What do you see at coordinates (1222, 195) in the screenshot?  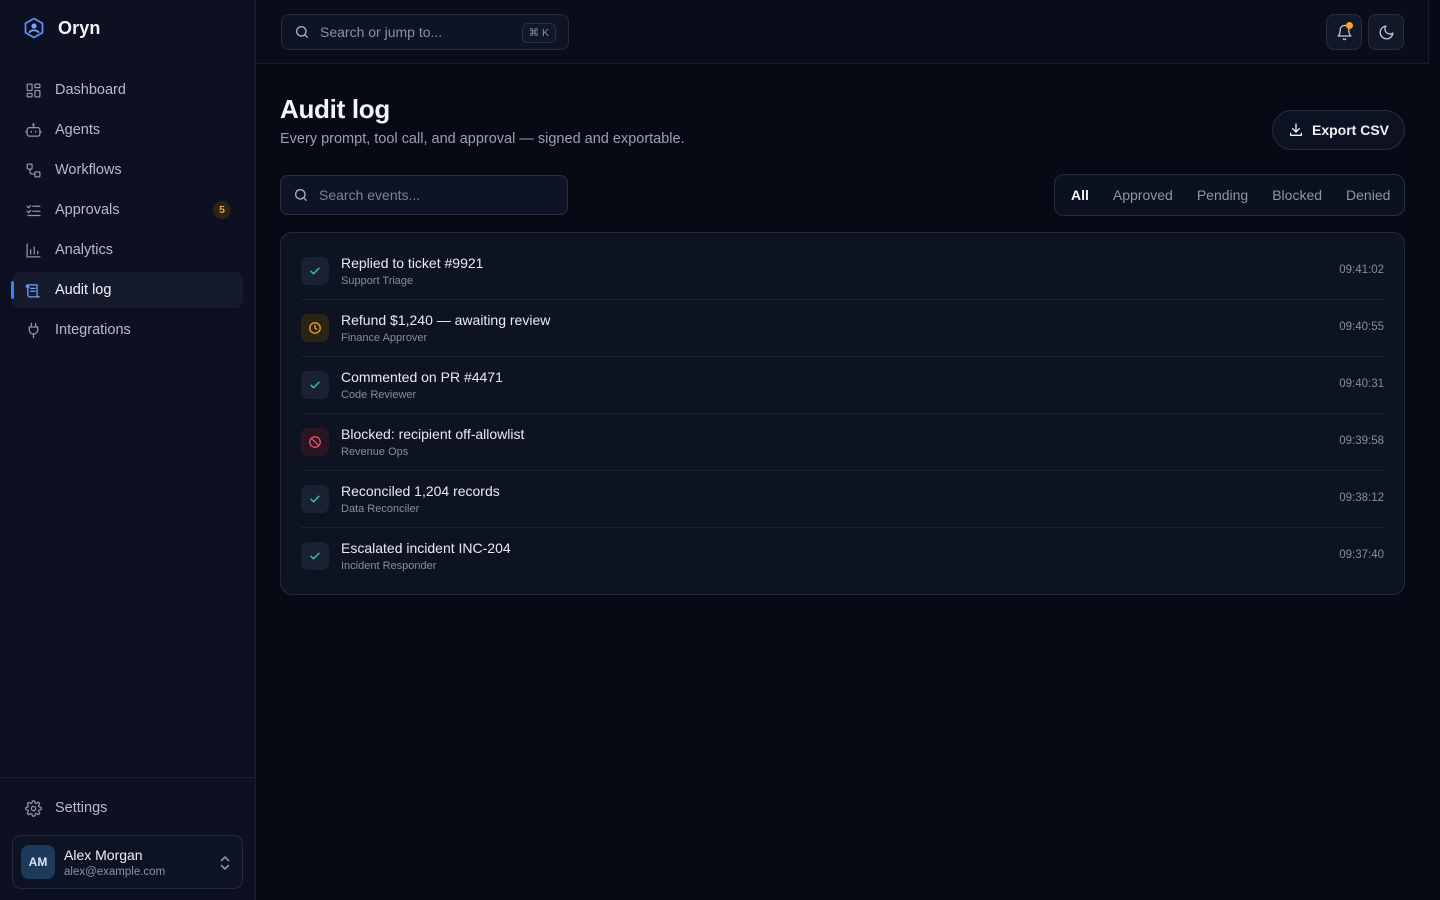 I see `filter-pending: Pending` at bounding box center [1222, 195].